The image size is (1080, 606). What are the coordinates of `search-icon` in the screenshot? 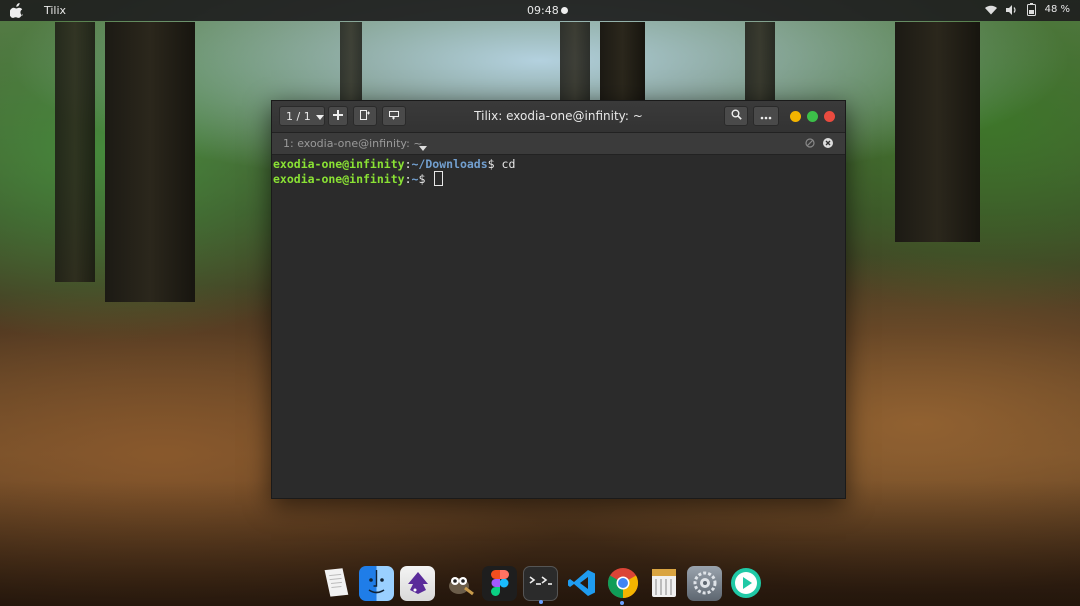 It's located at (736, 116).